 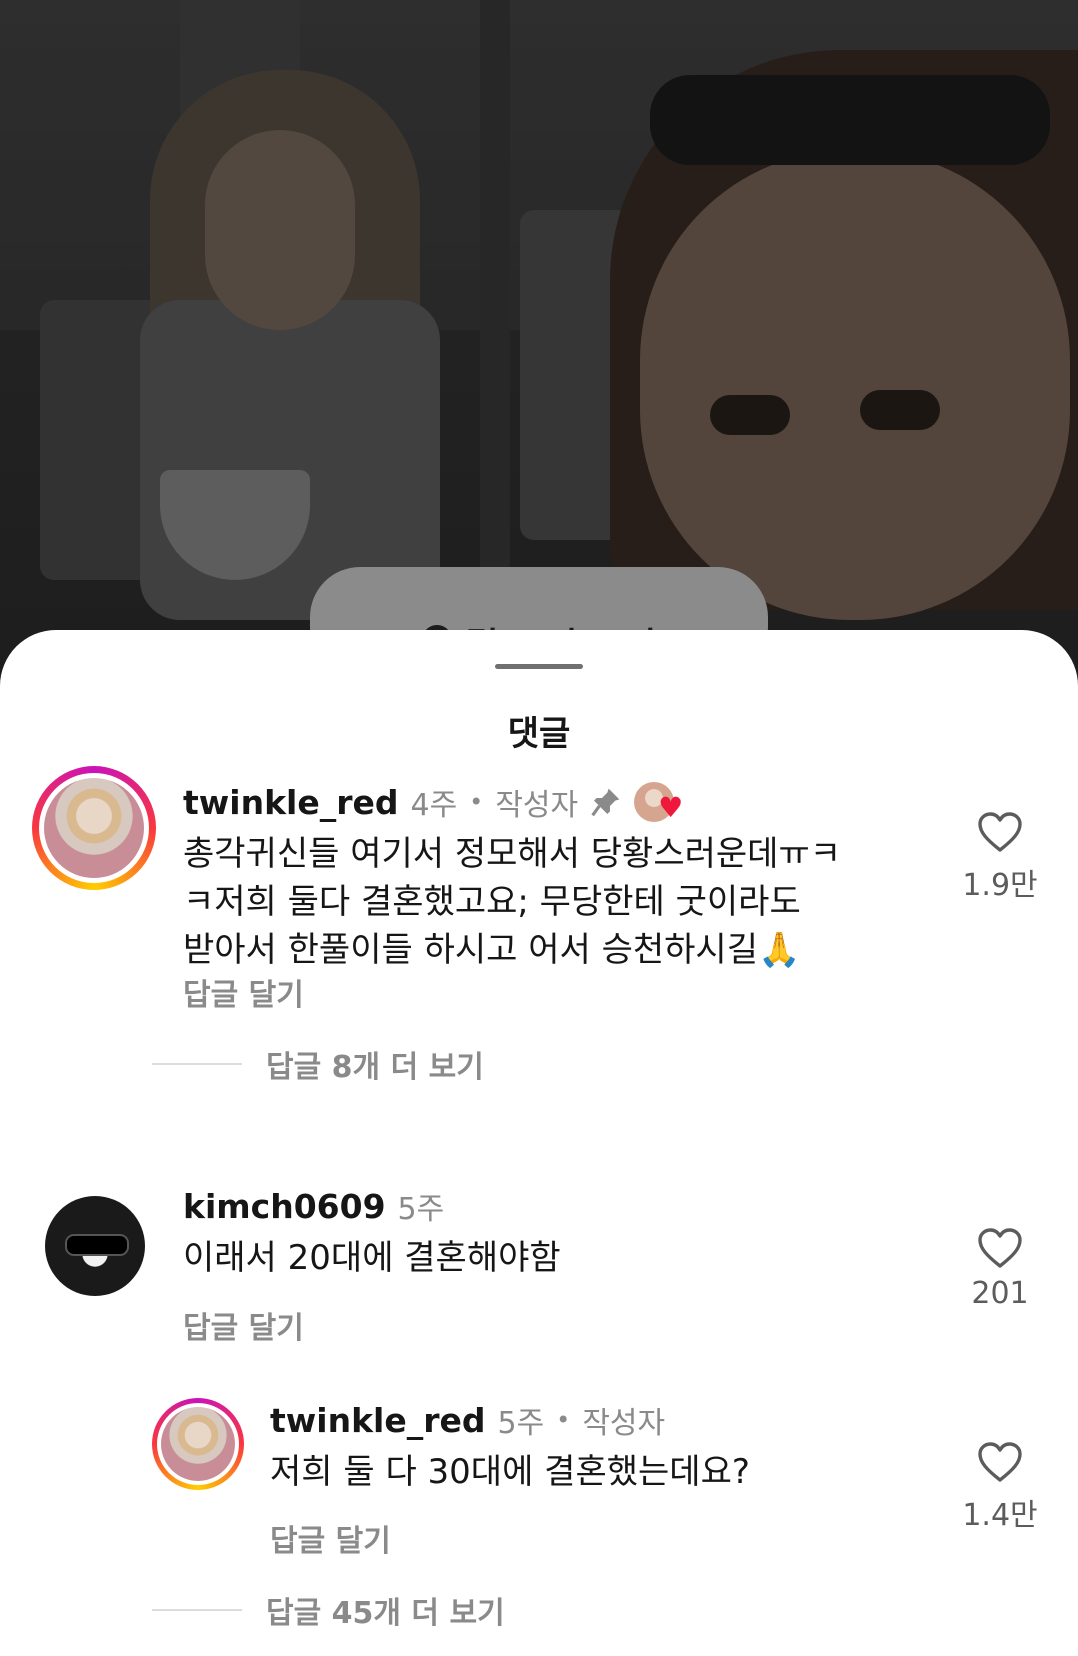 What do you see at coordinates (1000, 1515) in the screenshot?
I see `like-count: 1.4만` at bounding box center [1000, 1515].